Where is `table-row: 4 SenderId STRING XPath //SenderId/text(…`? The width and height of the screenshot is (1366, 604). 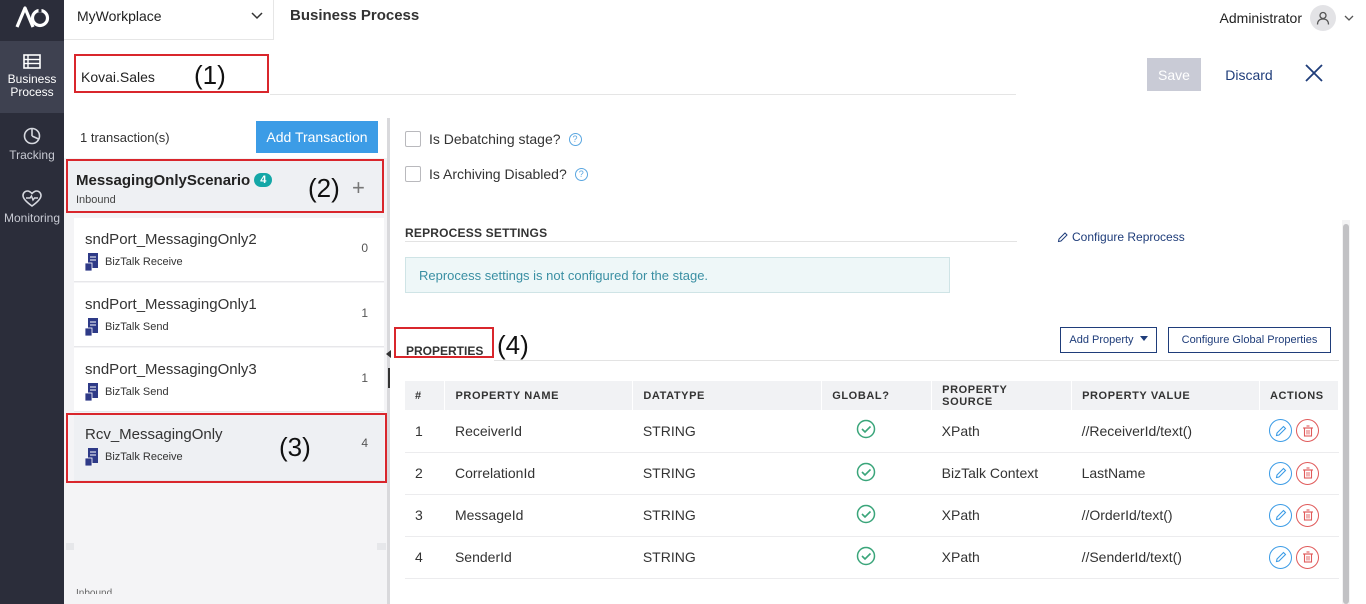 table-row: 4 SenderId STRING XPath //SenderId/text(… is located at coordinates (872, 557).